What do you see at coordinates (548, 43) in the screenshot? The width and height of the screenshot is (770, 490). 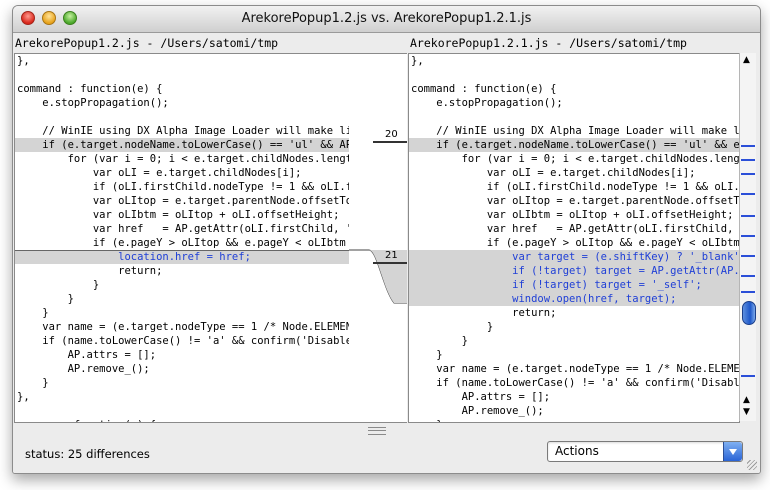 I see `right-pane-header: ArekorePopup1.2.1.js - /Users/satomi/tmp` at bounding box center [548, 43].